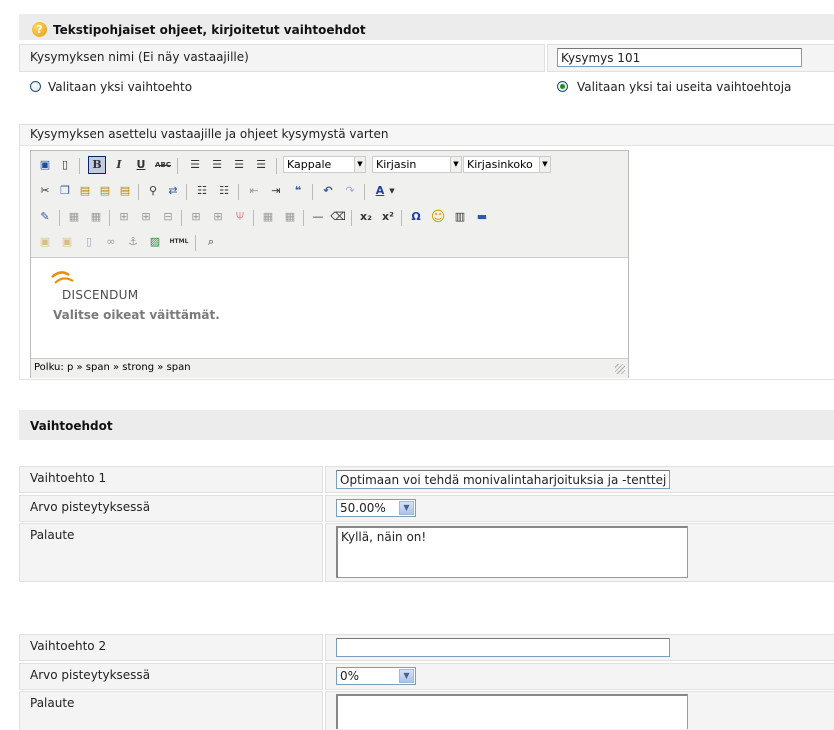  Describe the element at coordinates (261, 165) in the screenshot. I see `align-justify-icon: ☰` at that location.